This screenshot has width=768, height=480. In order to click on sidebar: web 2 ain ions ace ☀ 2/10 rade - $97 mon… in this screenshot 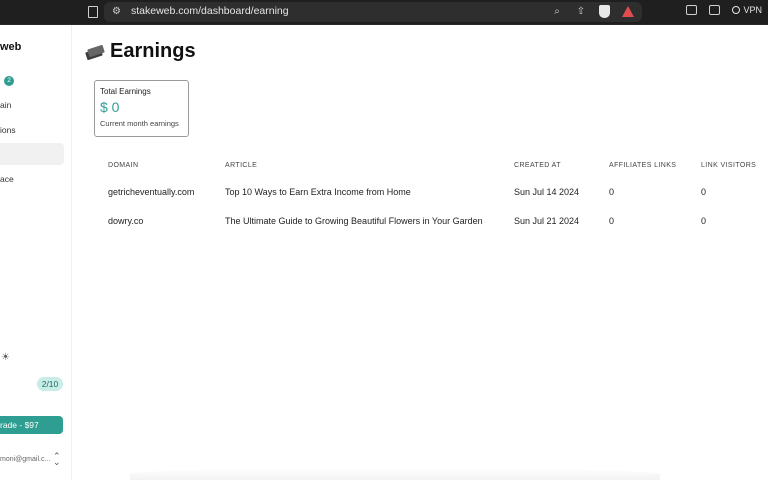, I will do `click(36, 252)`.